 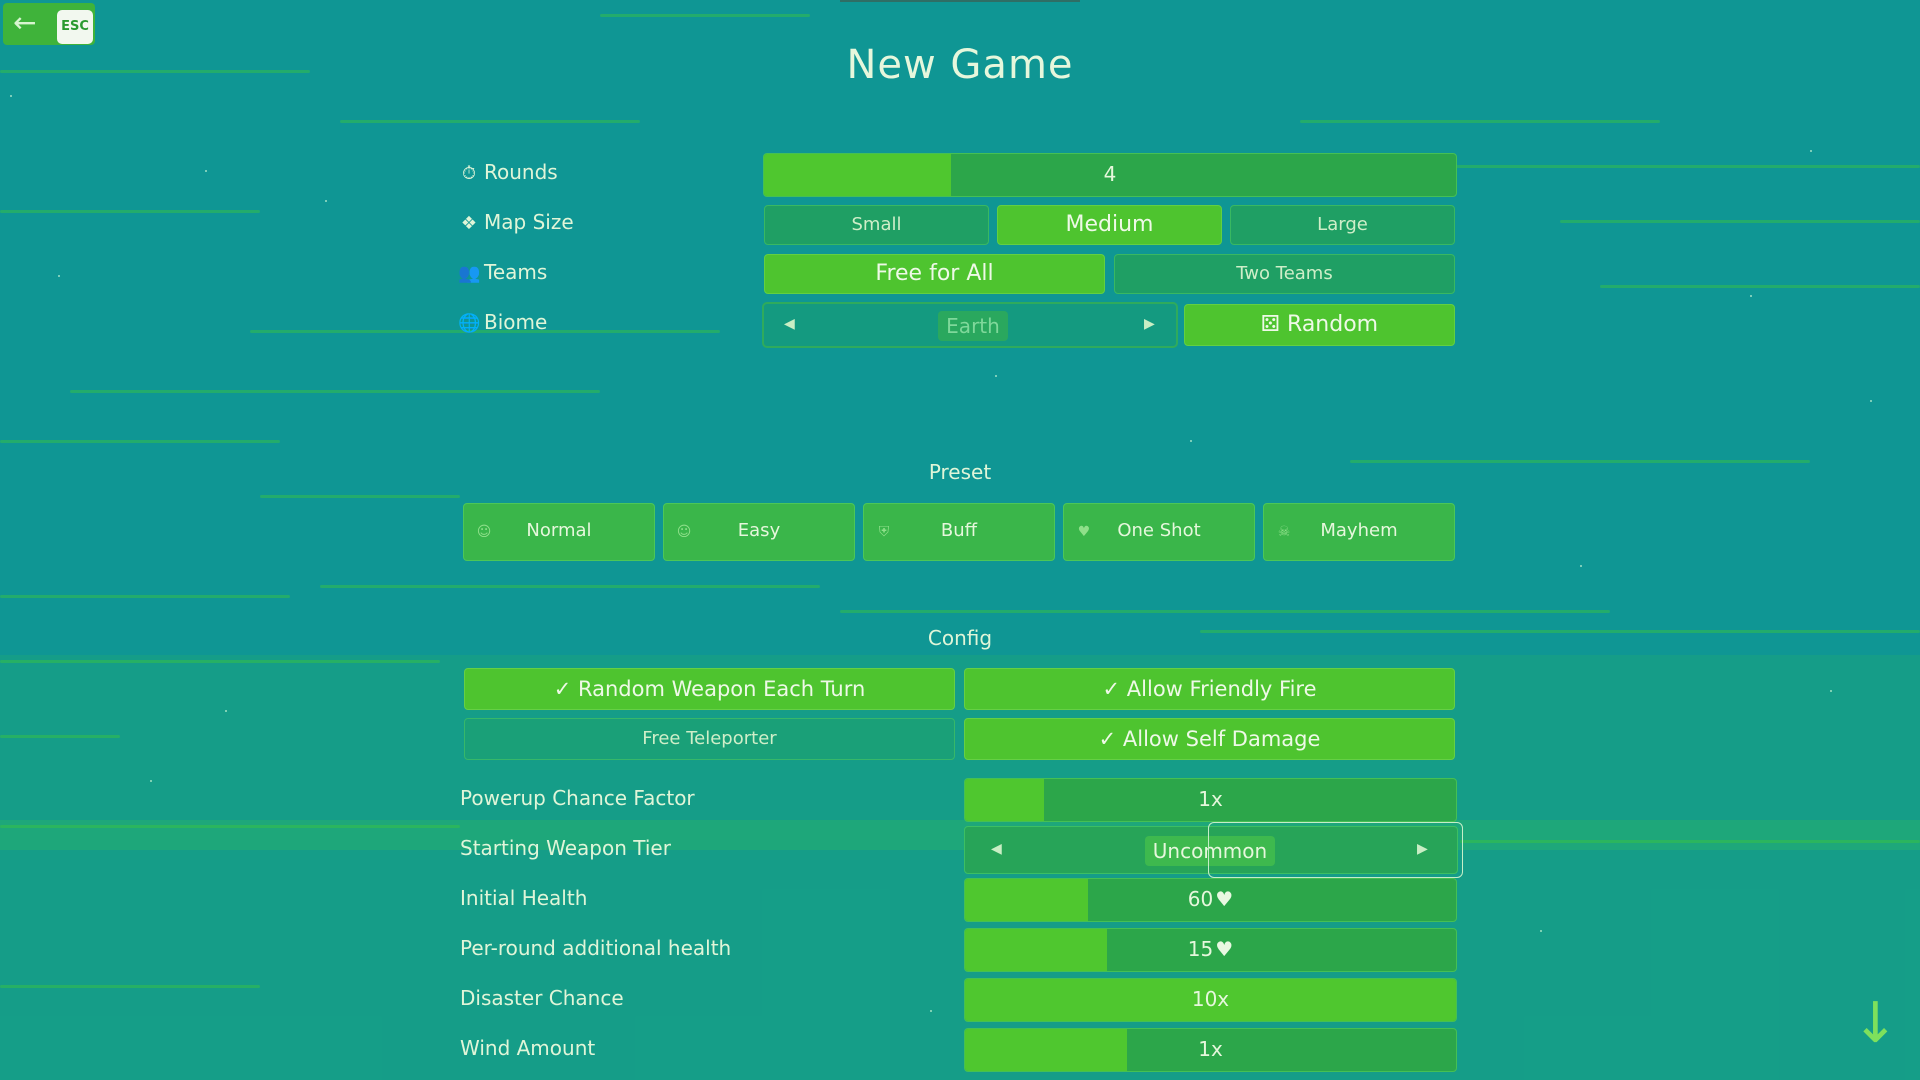 I want to click on per-round-health-slider: 15 ♥, so click(x=1210, y=950).